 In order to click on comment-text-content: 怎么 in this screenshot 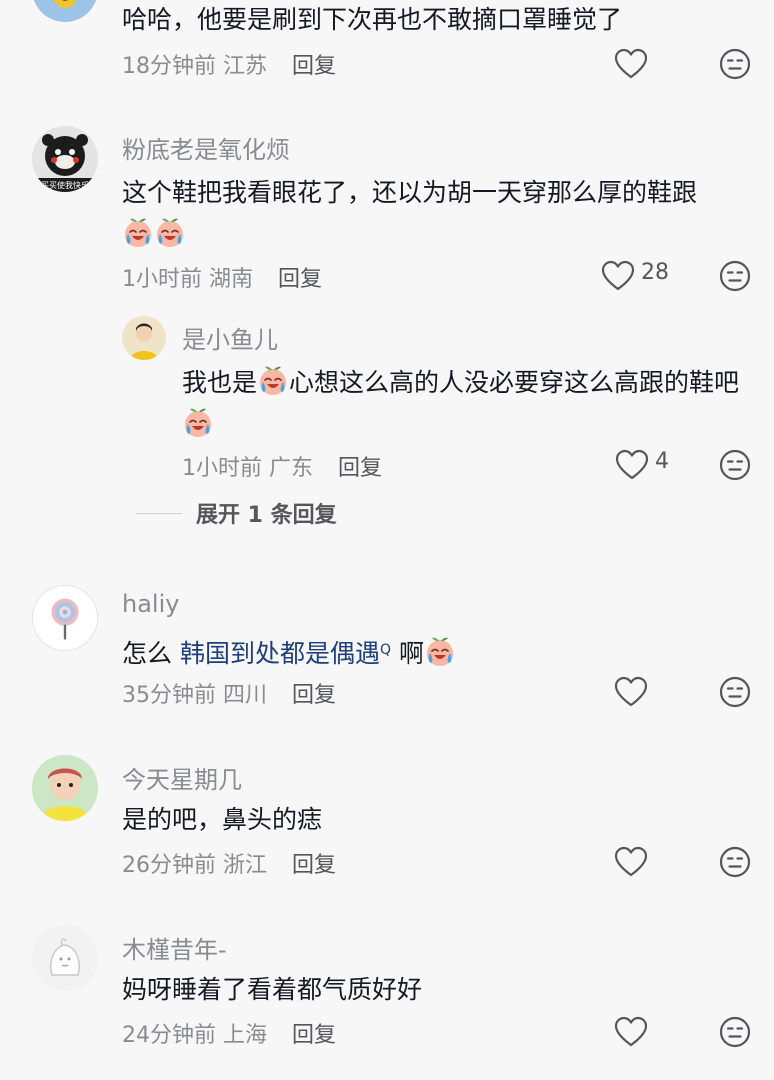, I will do `click(151, 653)`.